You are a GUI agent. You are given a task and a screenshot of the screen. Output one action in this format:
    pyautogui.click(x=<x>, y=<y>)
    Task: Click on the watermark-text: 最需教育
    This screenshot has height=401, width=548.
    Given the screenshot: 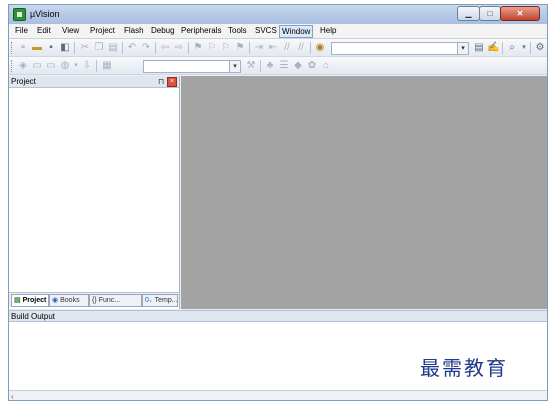 What is the action you would take?
    pyautogui.click(x=464, y=368)
    